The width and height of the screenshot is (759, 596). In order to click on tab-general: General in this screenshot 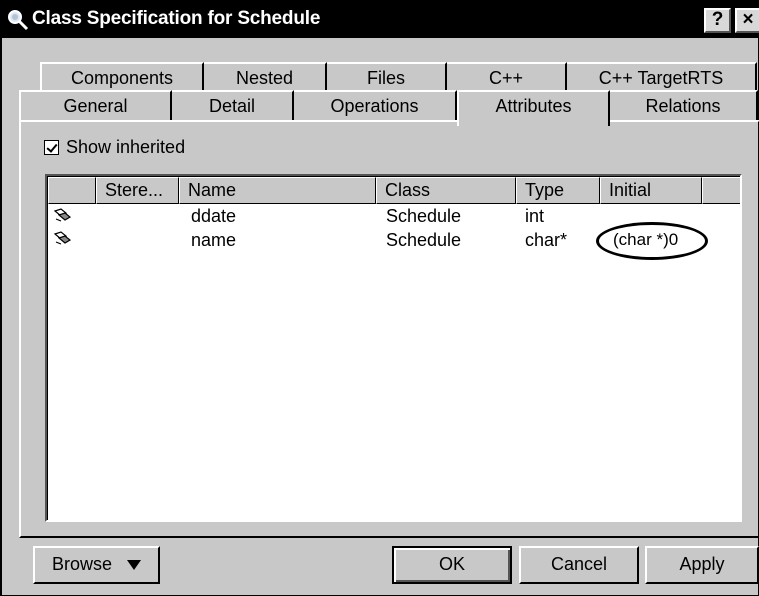, I will do `click(95, 105)`.